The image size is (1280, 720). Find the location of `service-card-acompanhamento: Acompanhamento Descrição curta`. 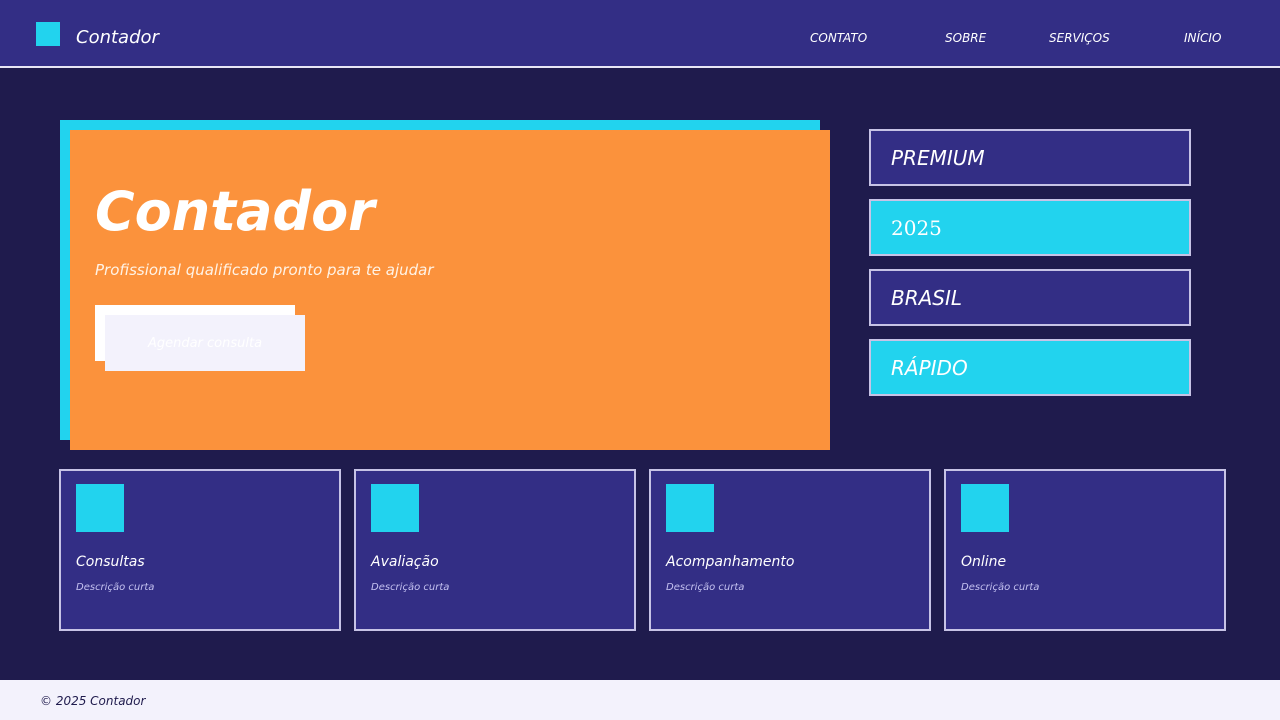

service-card-acompanhamento: Acompanhamento Descrição curta is located at coordinates (790, 550).